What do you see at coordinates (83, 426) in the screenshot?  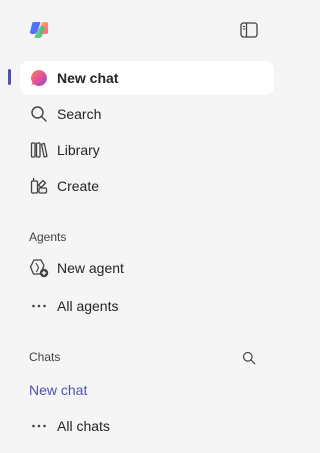 I see `sidebar-item-label: All chats` at bounding box center [83, 426].